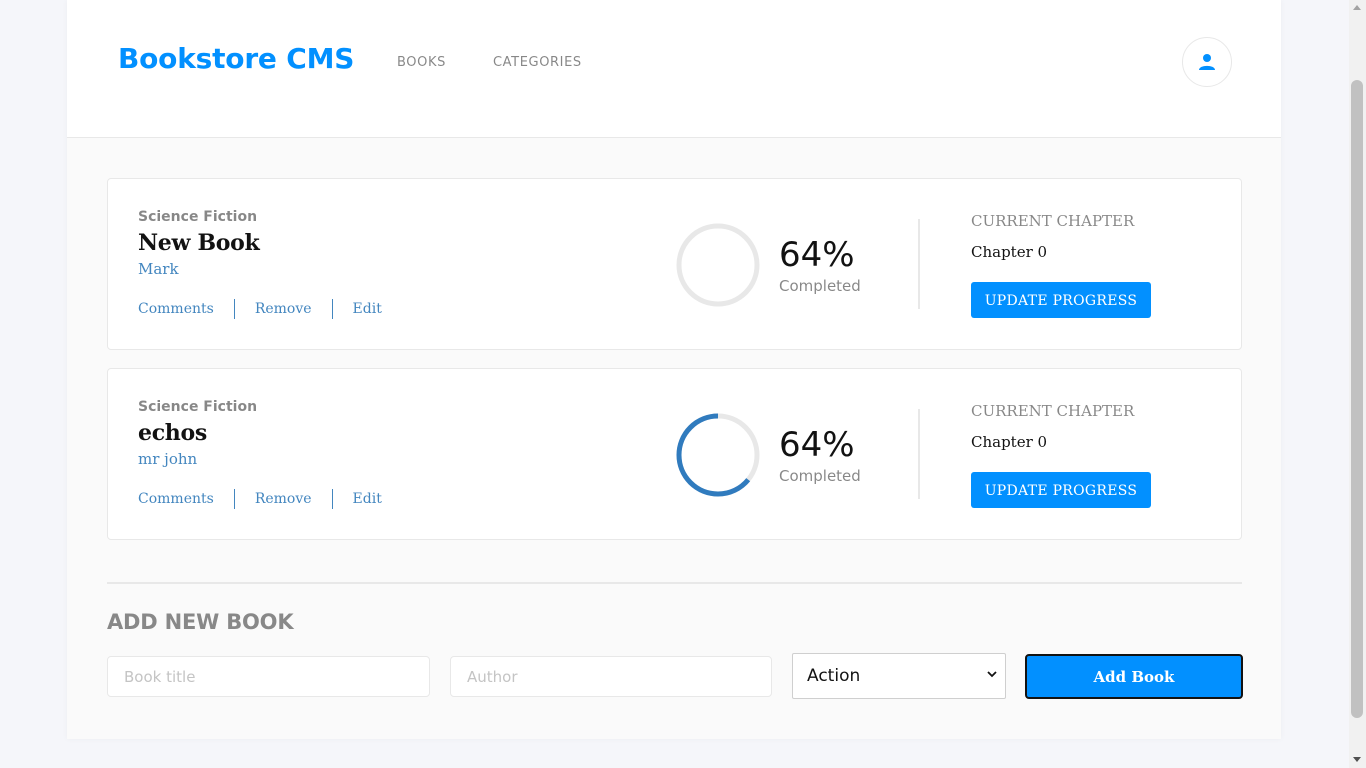 This screenshot has width=1366, height=768. Describe the element at coordinates (537, 62) in the screenshot. I see `nav-categories: CATEGORIES` at that location.